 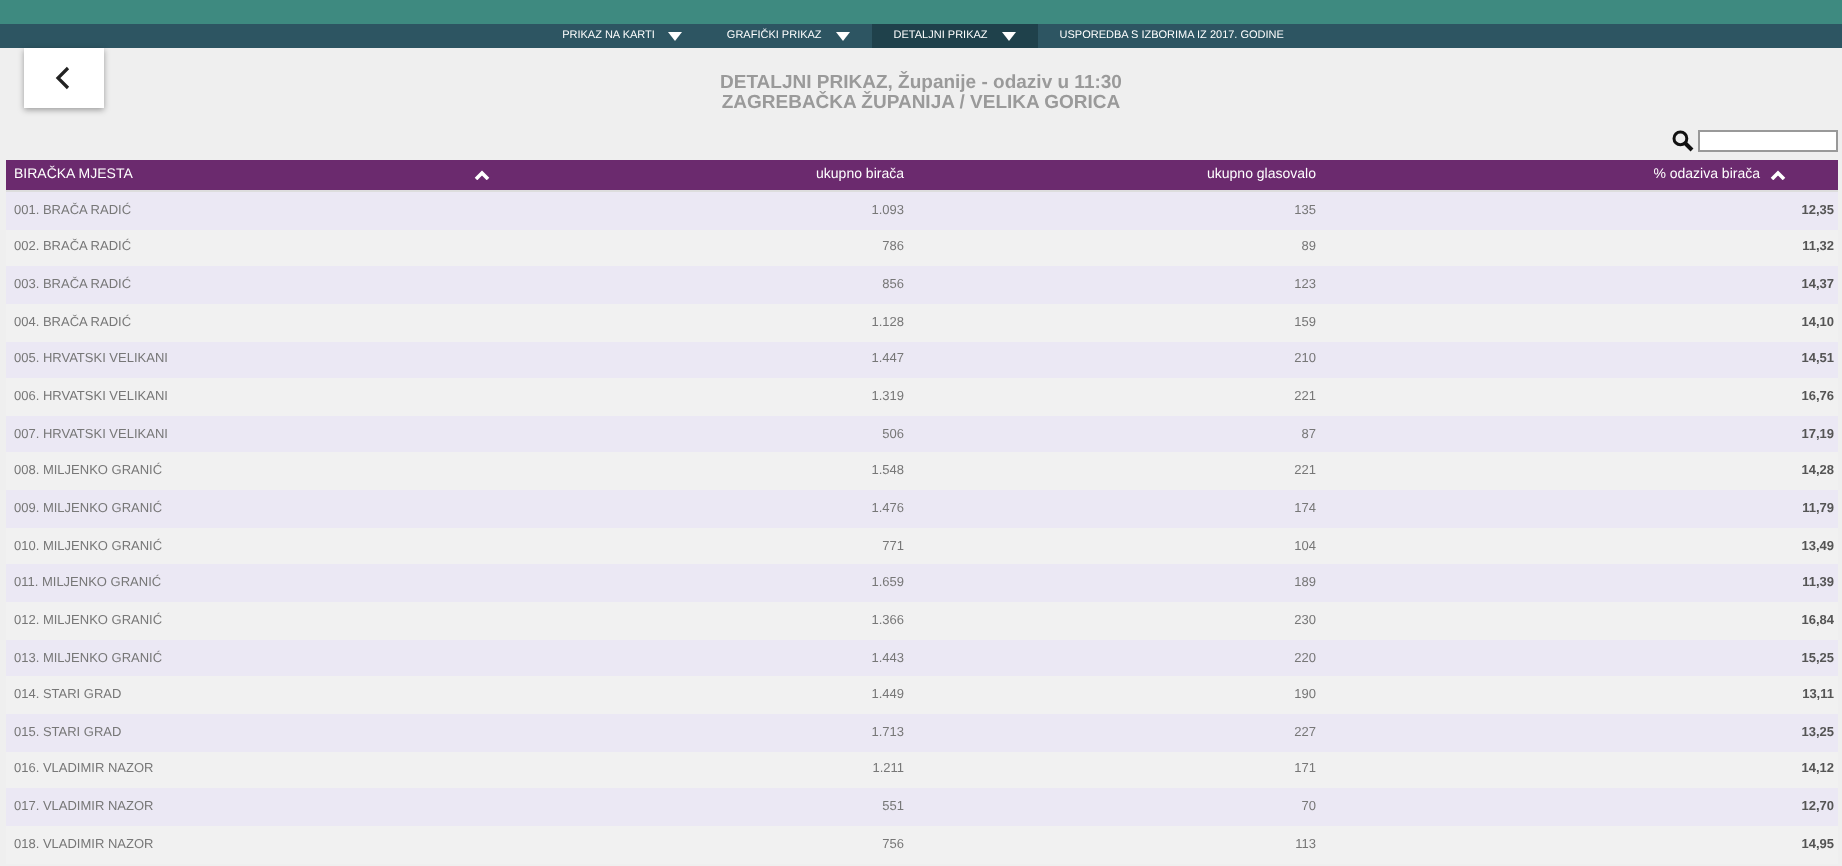 I want to click on back-button, so click(x=64, y=78).